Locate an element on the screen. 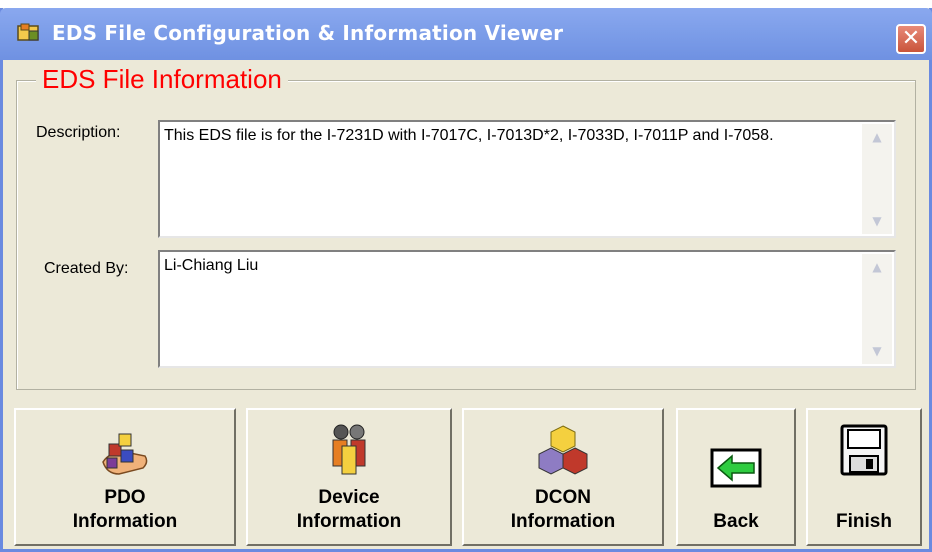 The image size is (932, 552). close-icon: ✕ is located at coordinates (911, 38).